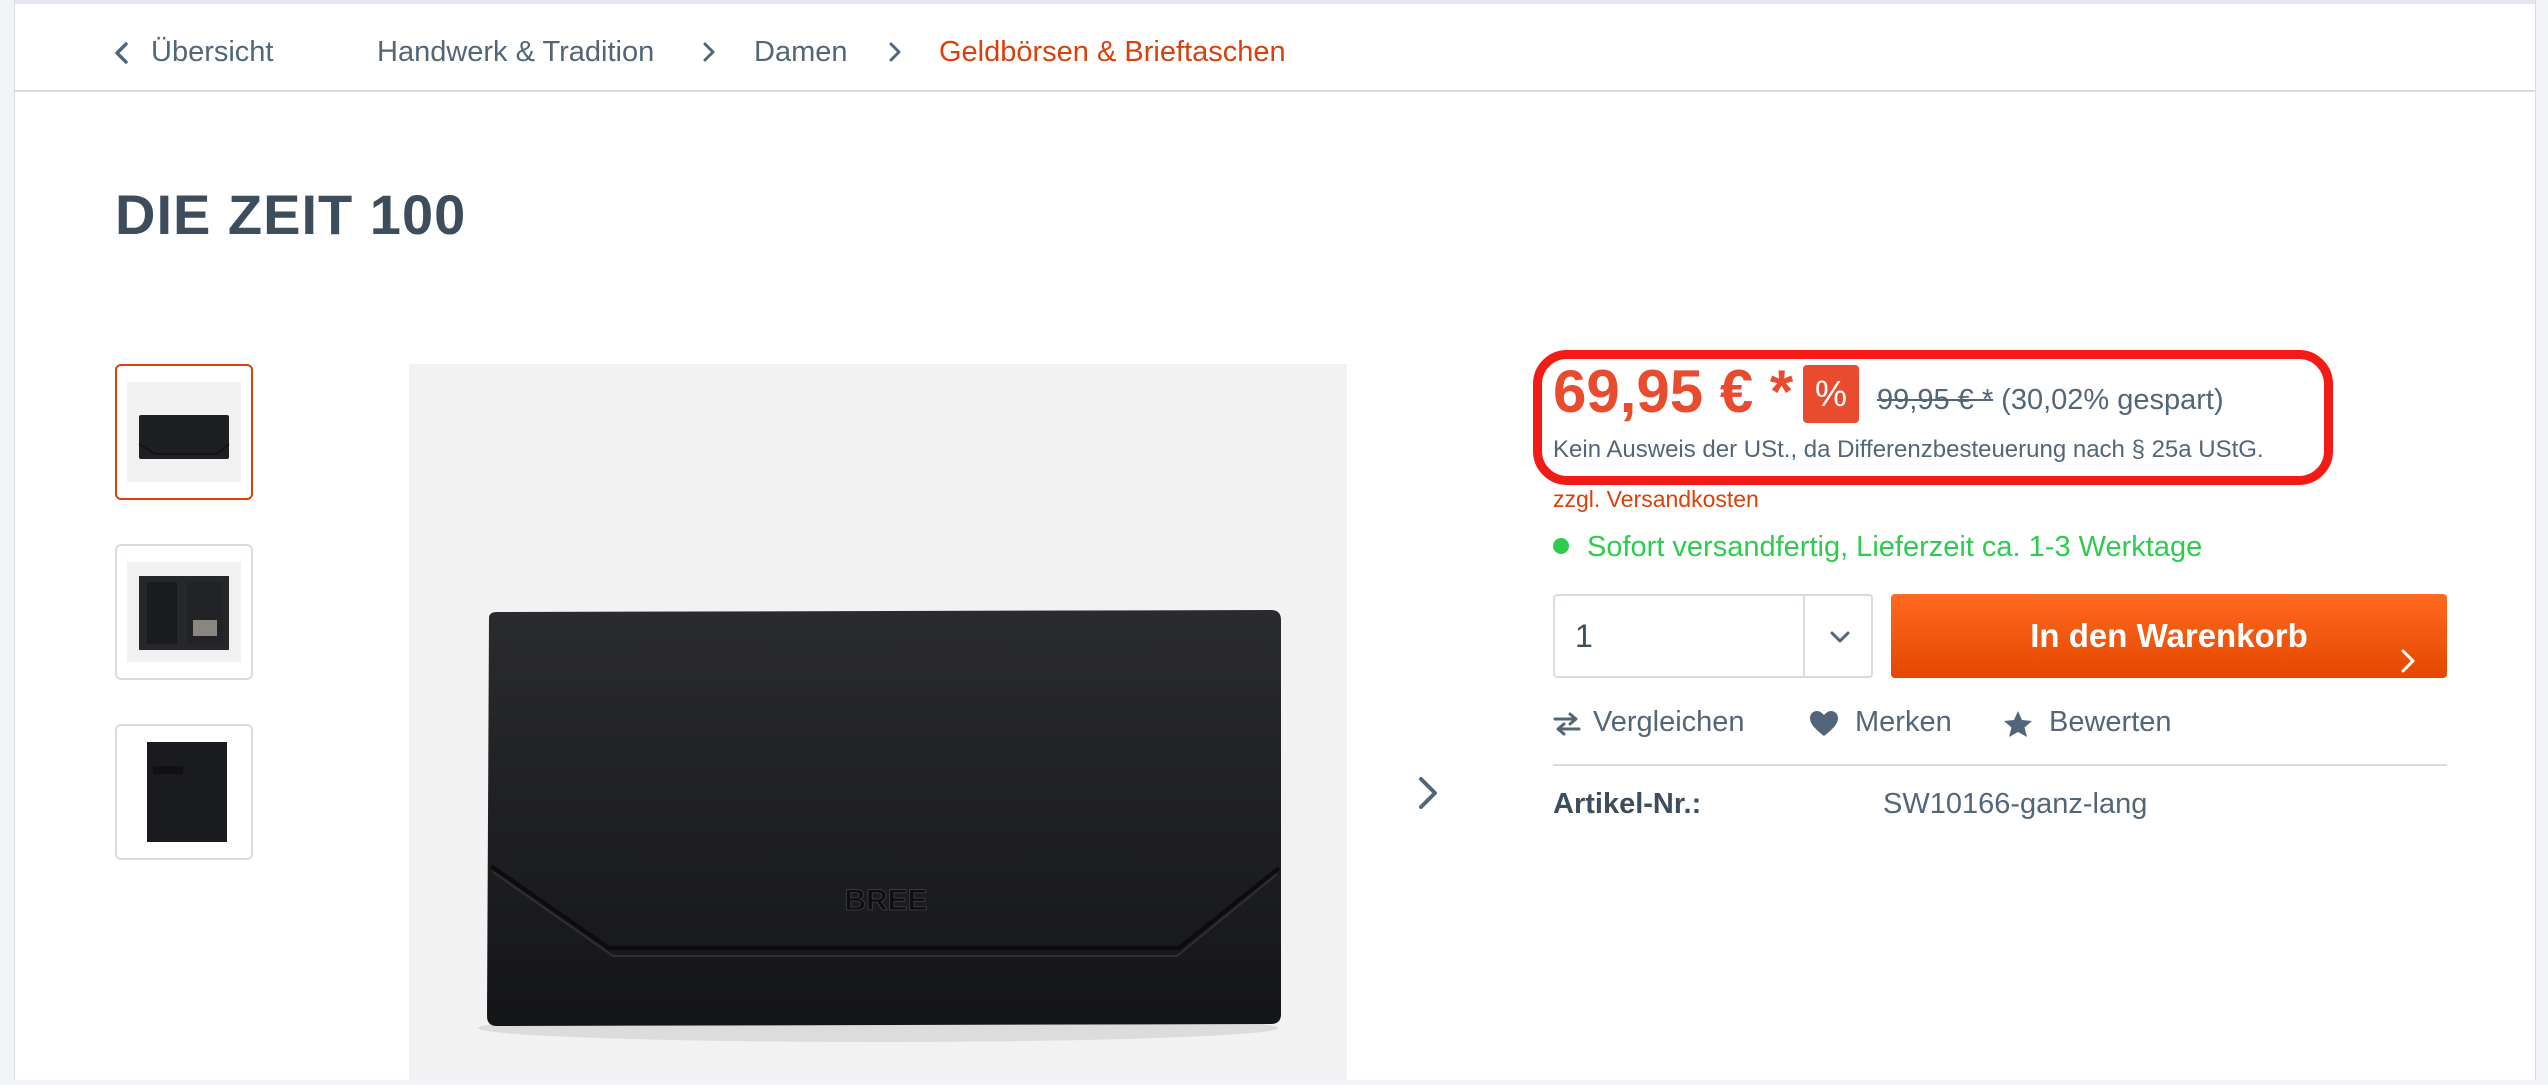 This screenshot has width=2548, height=1085. Describe the element at coordinates (1656, 499) in the screenshot. I see `shipping-costs-link: zzgl. Versandkosten` at that location.